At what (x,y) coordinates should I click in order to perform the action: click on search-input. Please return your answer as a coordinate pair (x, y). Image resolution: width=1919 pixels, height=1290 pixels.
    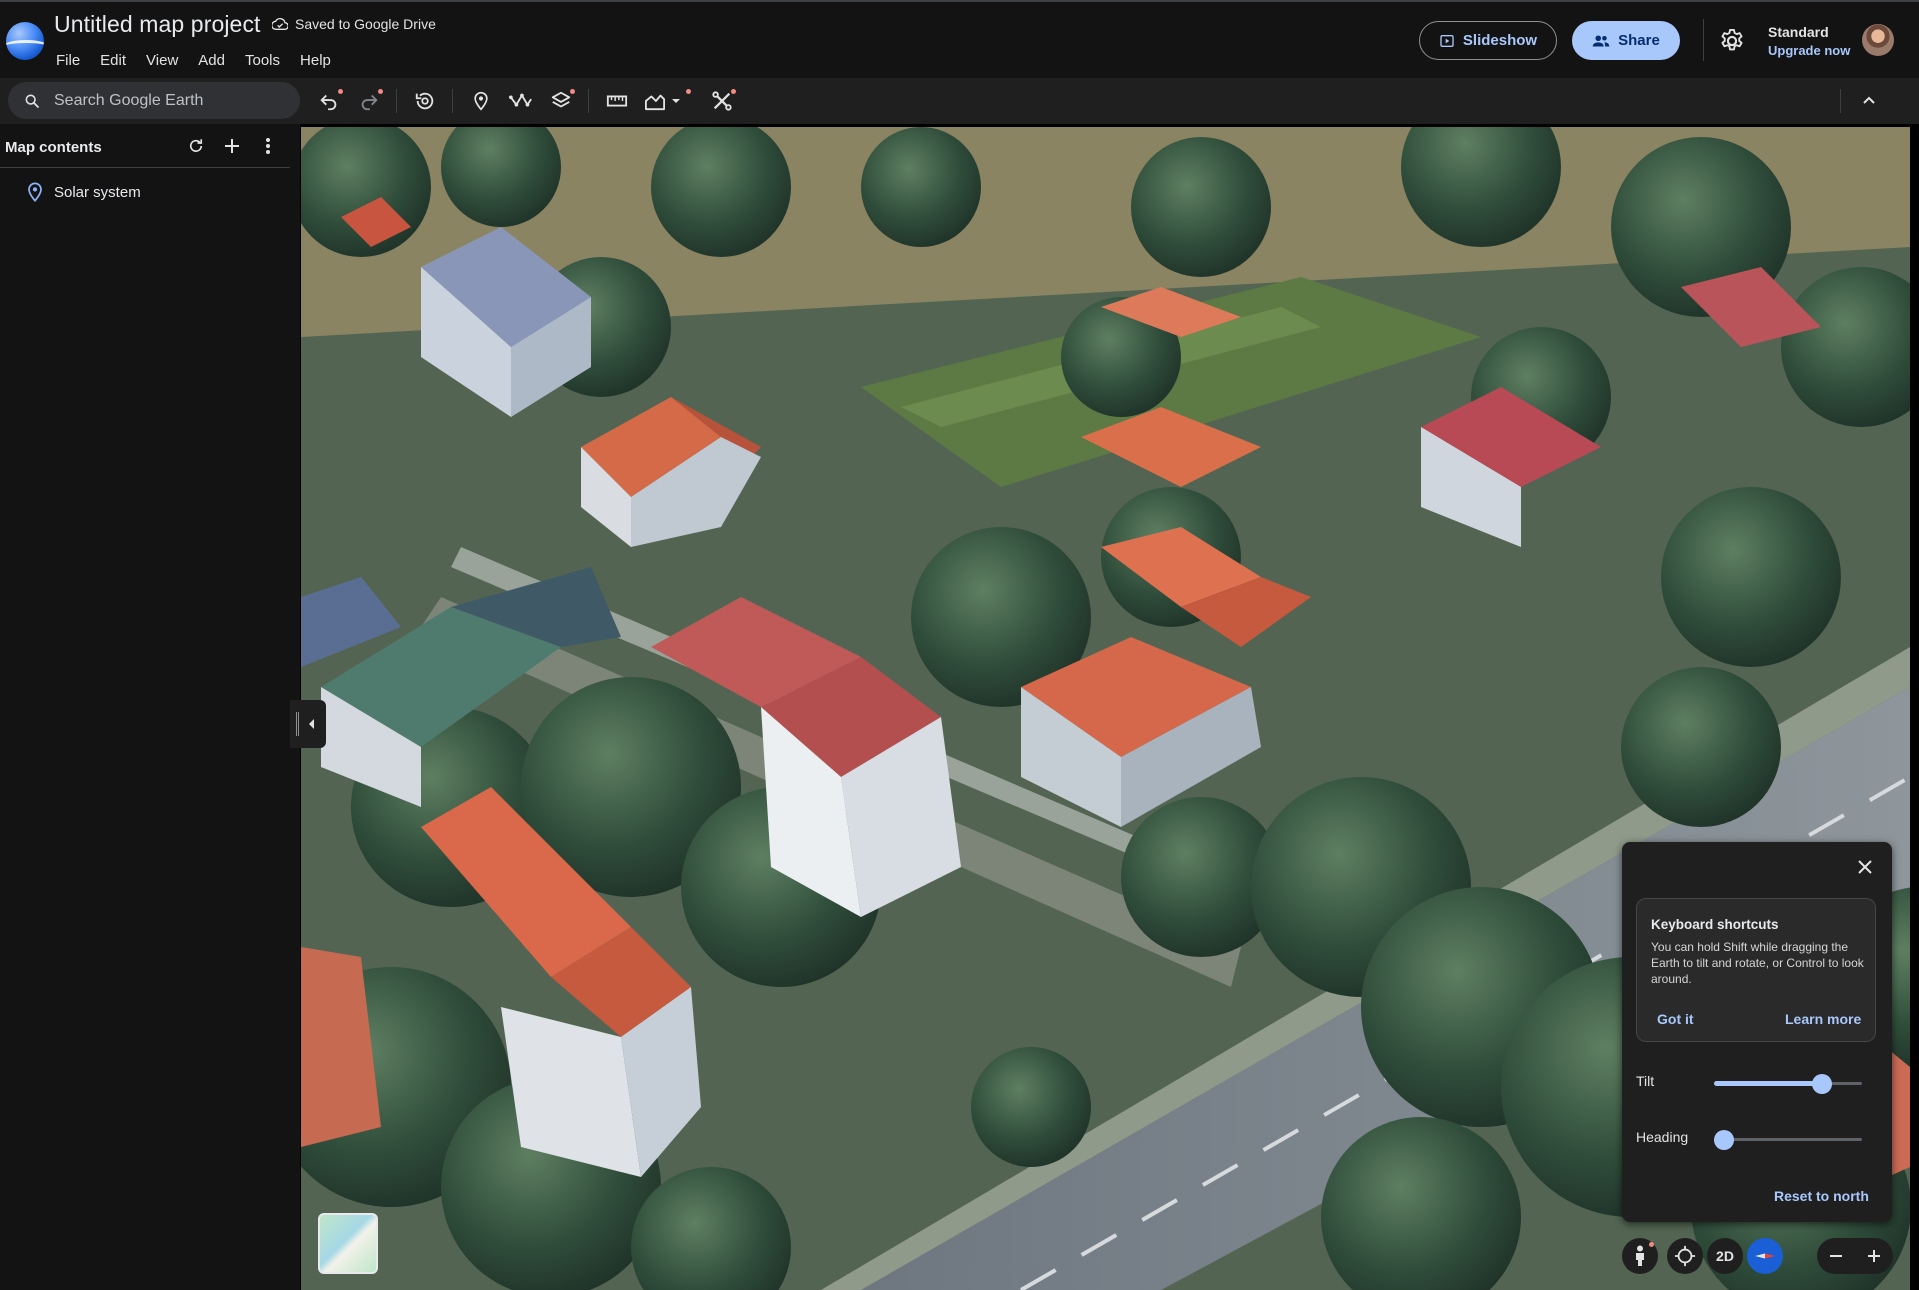
    Looking at the image, I should click on (164, 100).